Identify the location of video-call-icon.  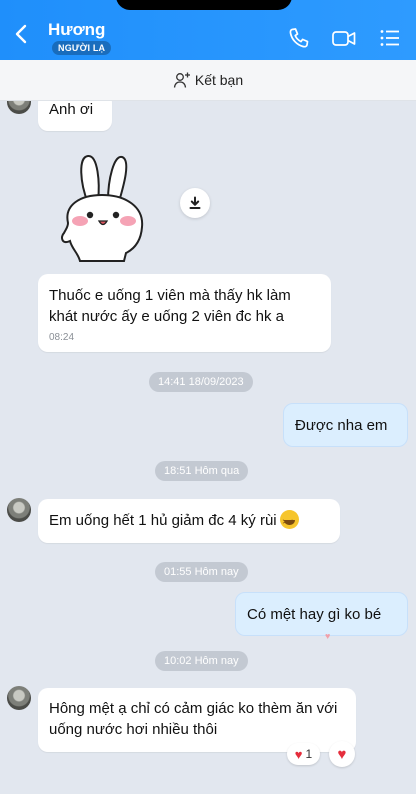
(344, 38).